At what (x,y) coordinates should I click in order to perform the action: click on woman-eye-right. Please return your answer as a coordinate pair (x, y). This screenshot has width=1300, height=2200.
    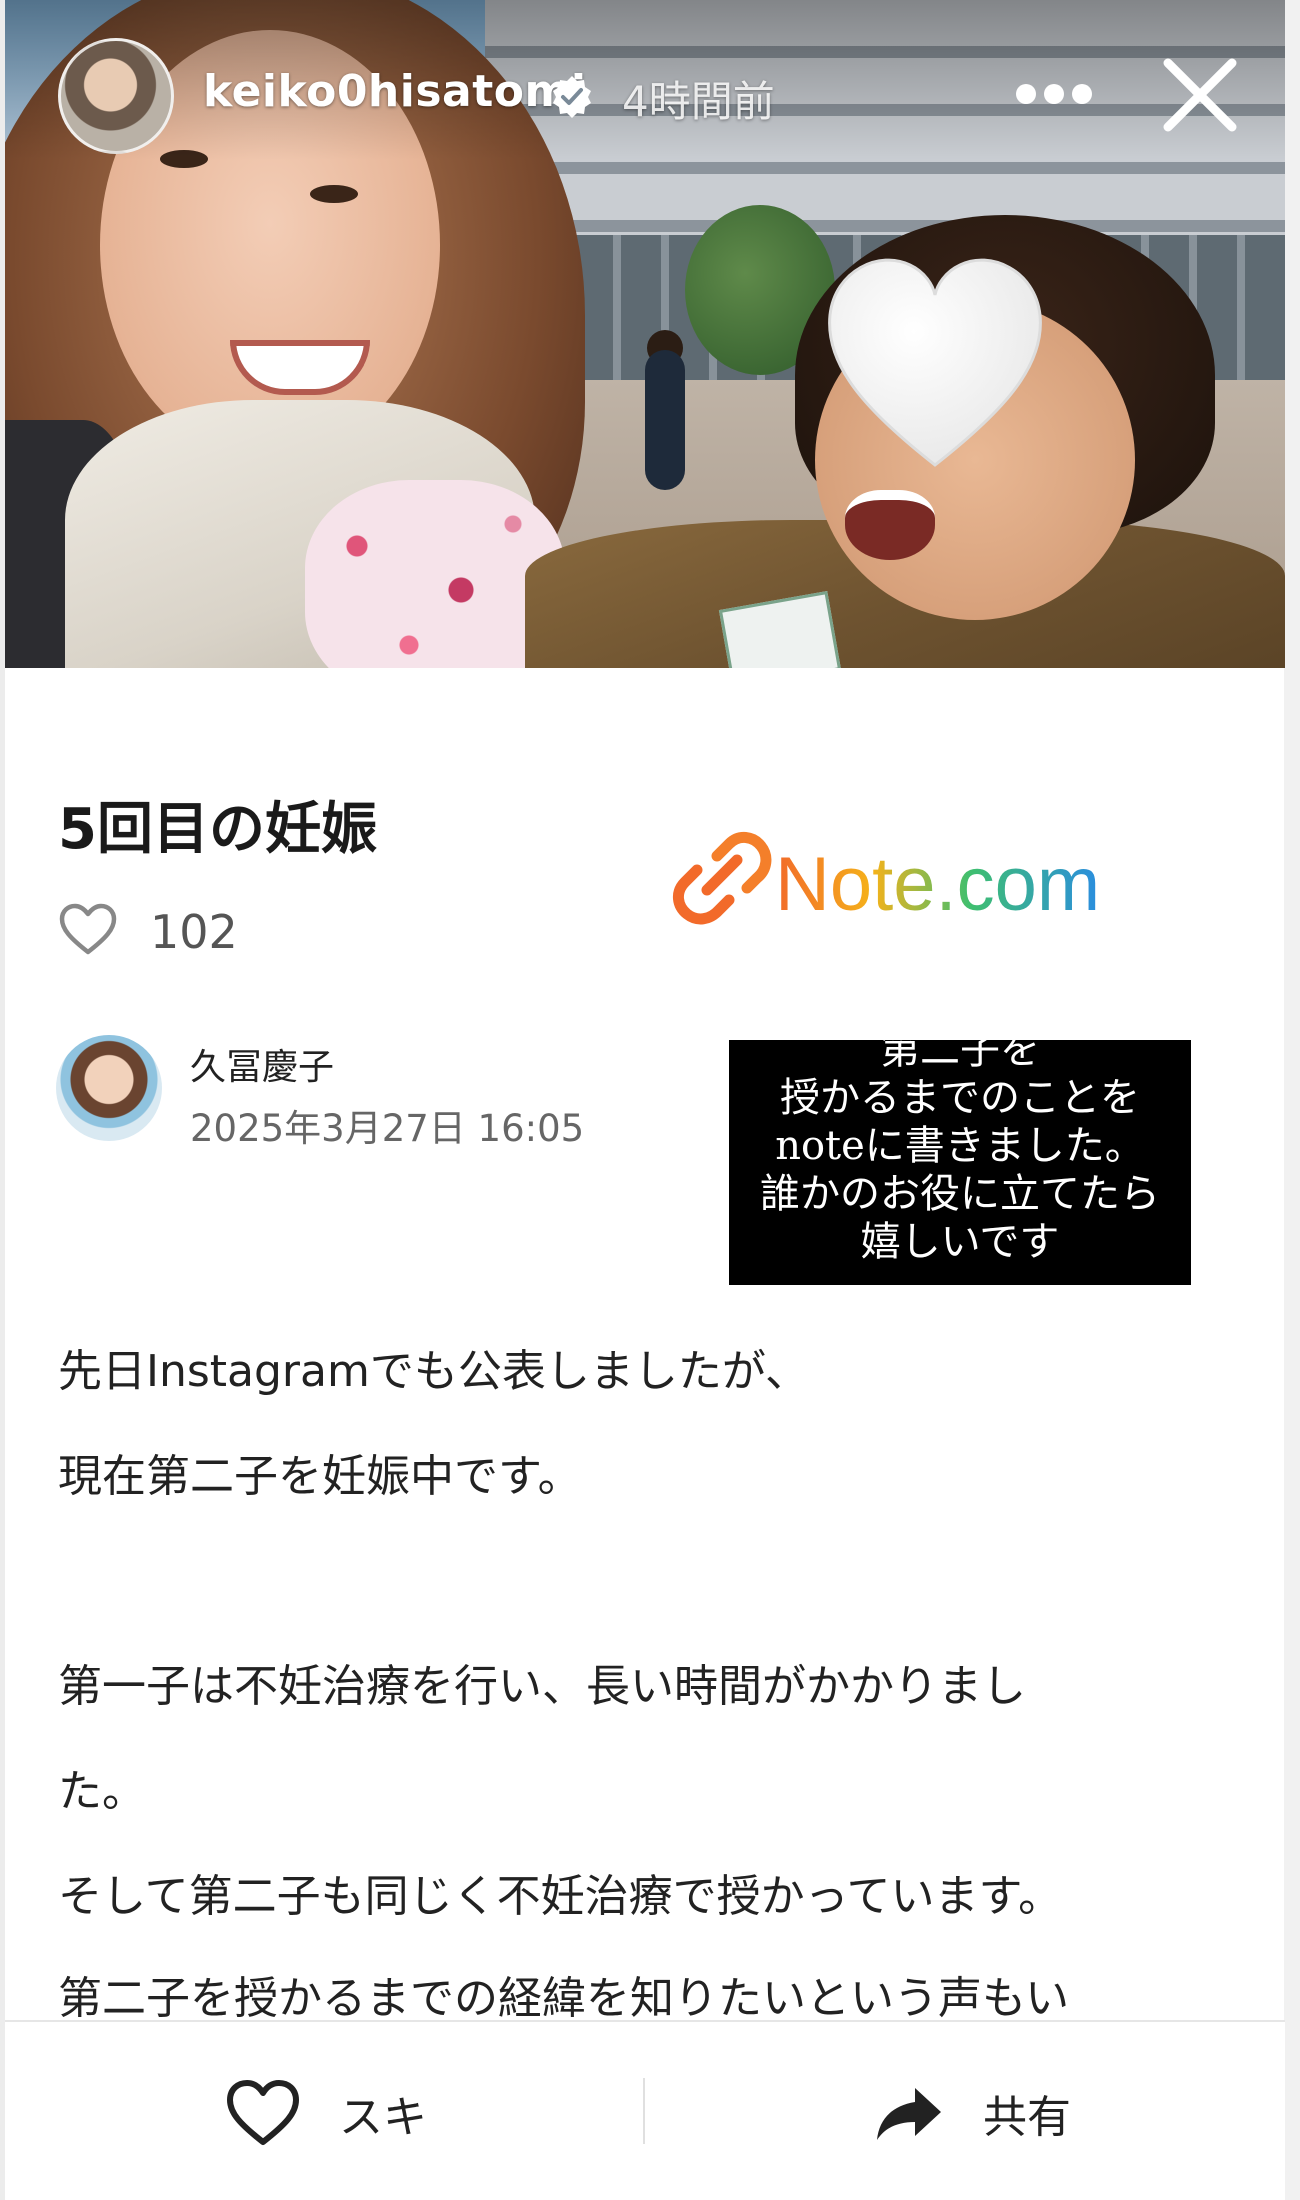
    Looking at the image, I should click on (334, 194).